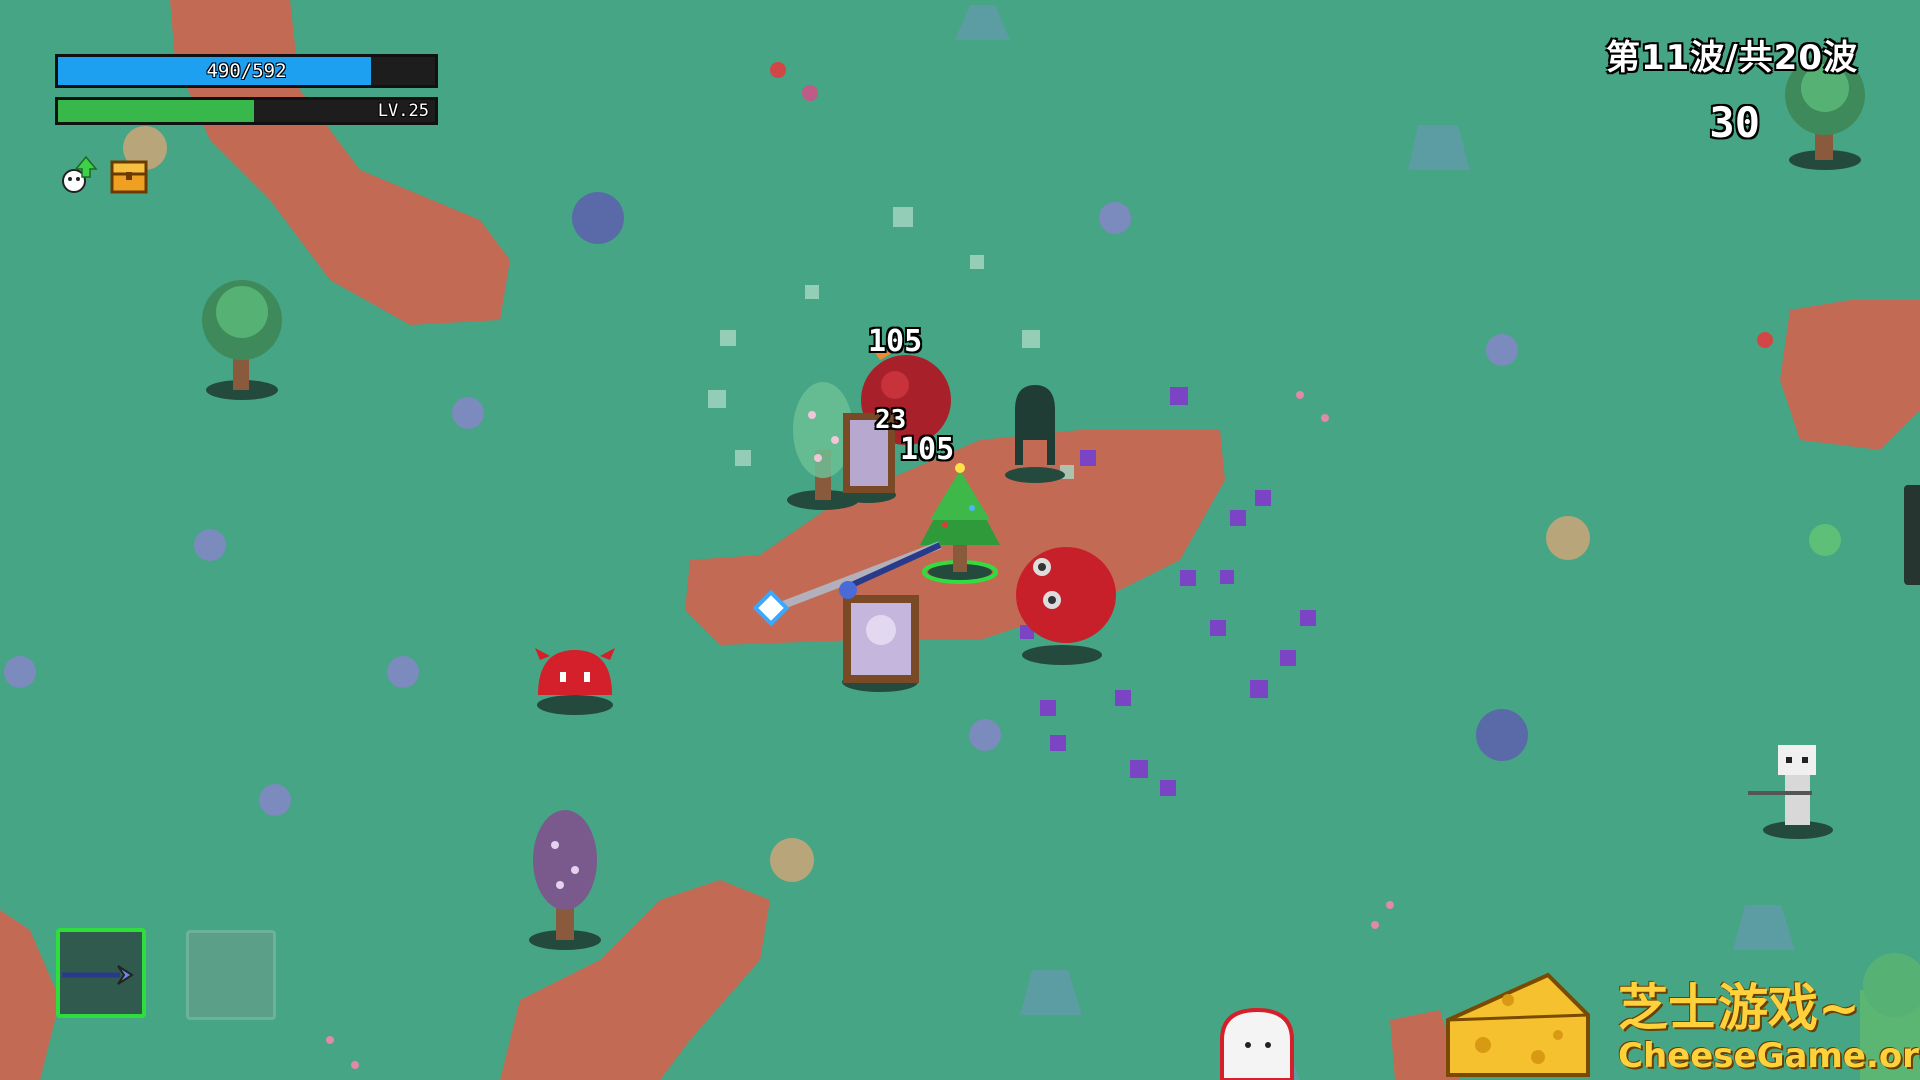  I want to click on damage-number: 23, so click(891, 420).